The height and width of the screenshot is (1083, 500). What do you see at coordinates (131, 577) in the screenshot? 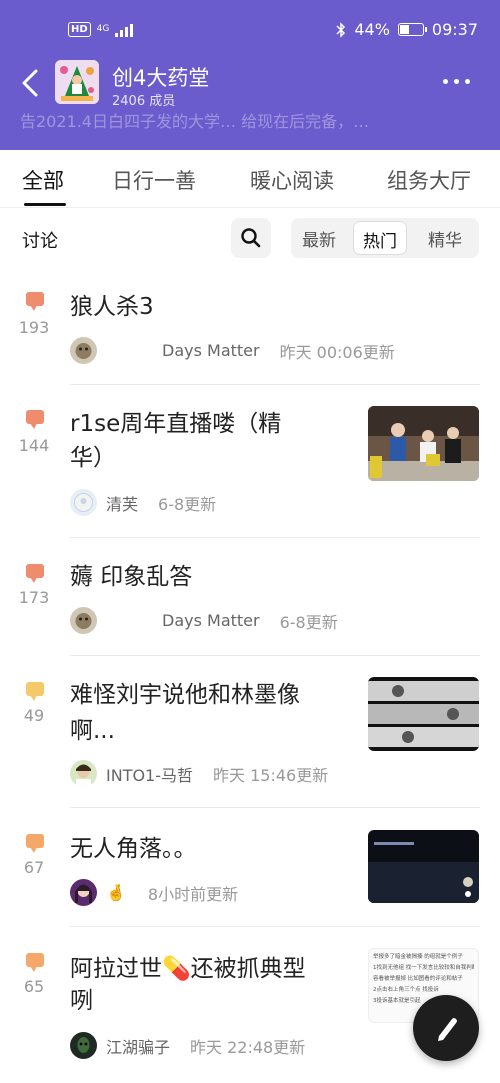
I see `post-title: 薅 印象乱答` at bounding box center [131, 577].